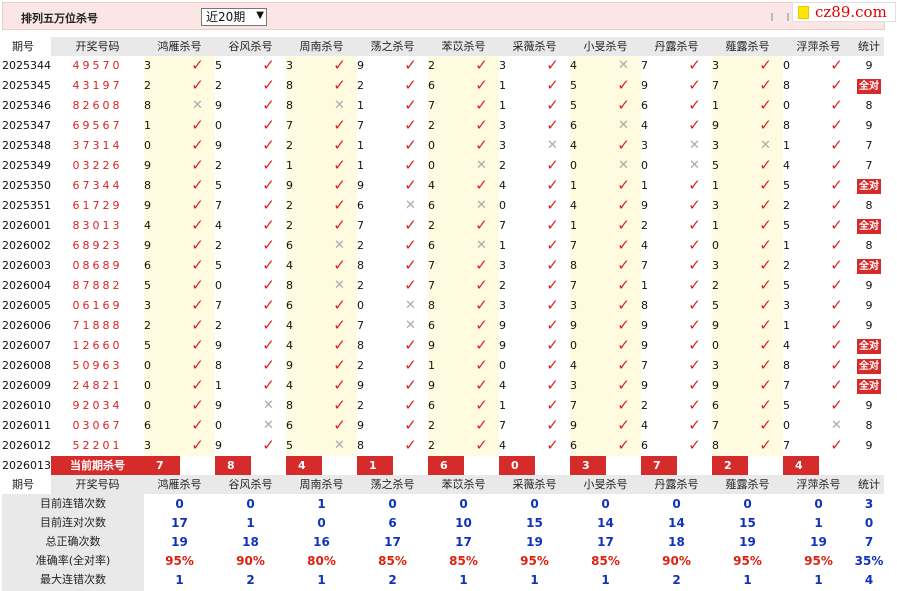  Describe the element at coordinates (26, 406) in the screenshot. I see `period-cell: 2026010` at that location.